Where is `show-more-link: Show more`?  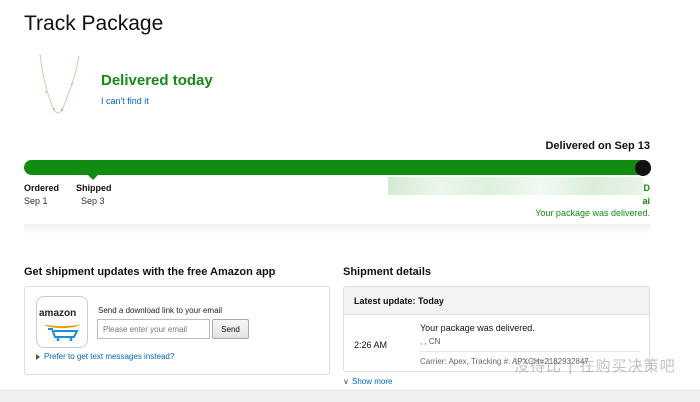 show-more-link: Show more is located at coordinates (372, 381).